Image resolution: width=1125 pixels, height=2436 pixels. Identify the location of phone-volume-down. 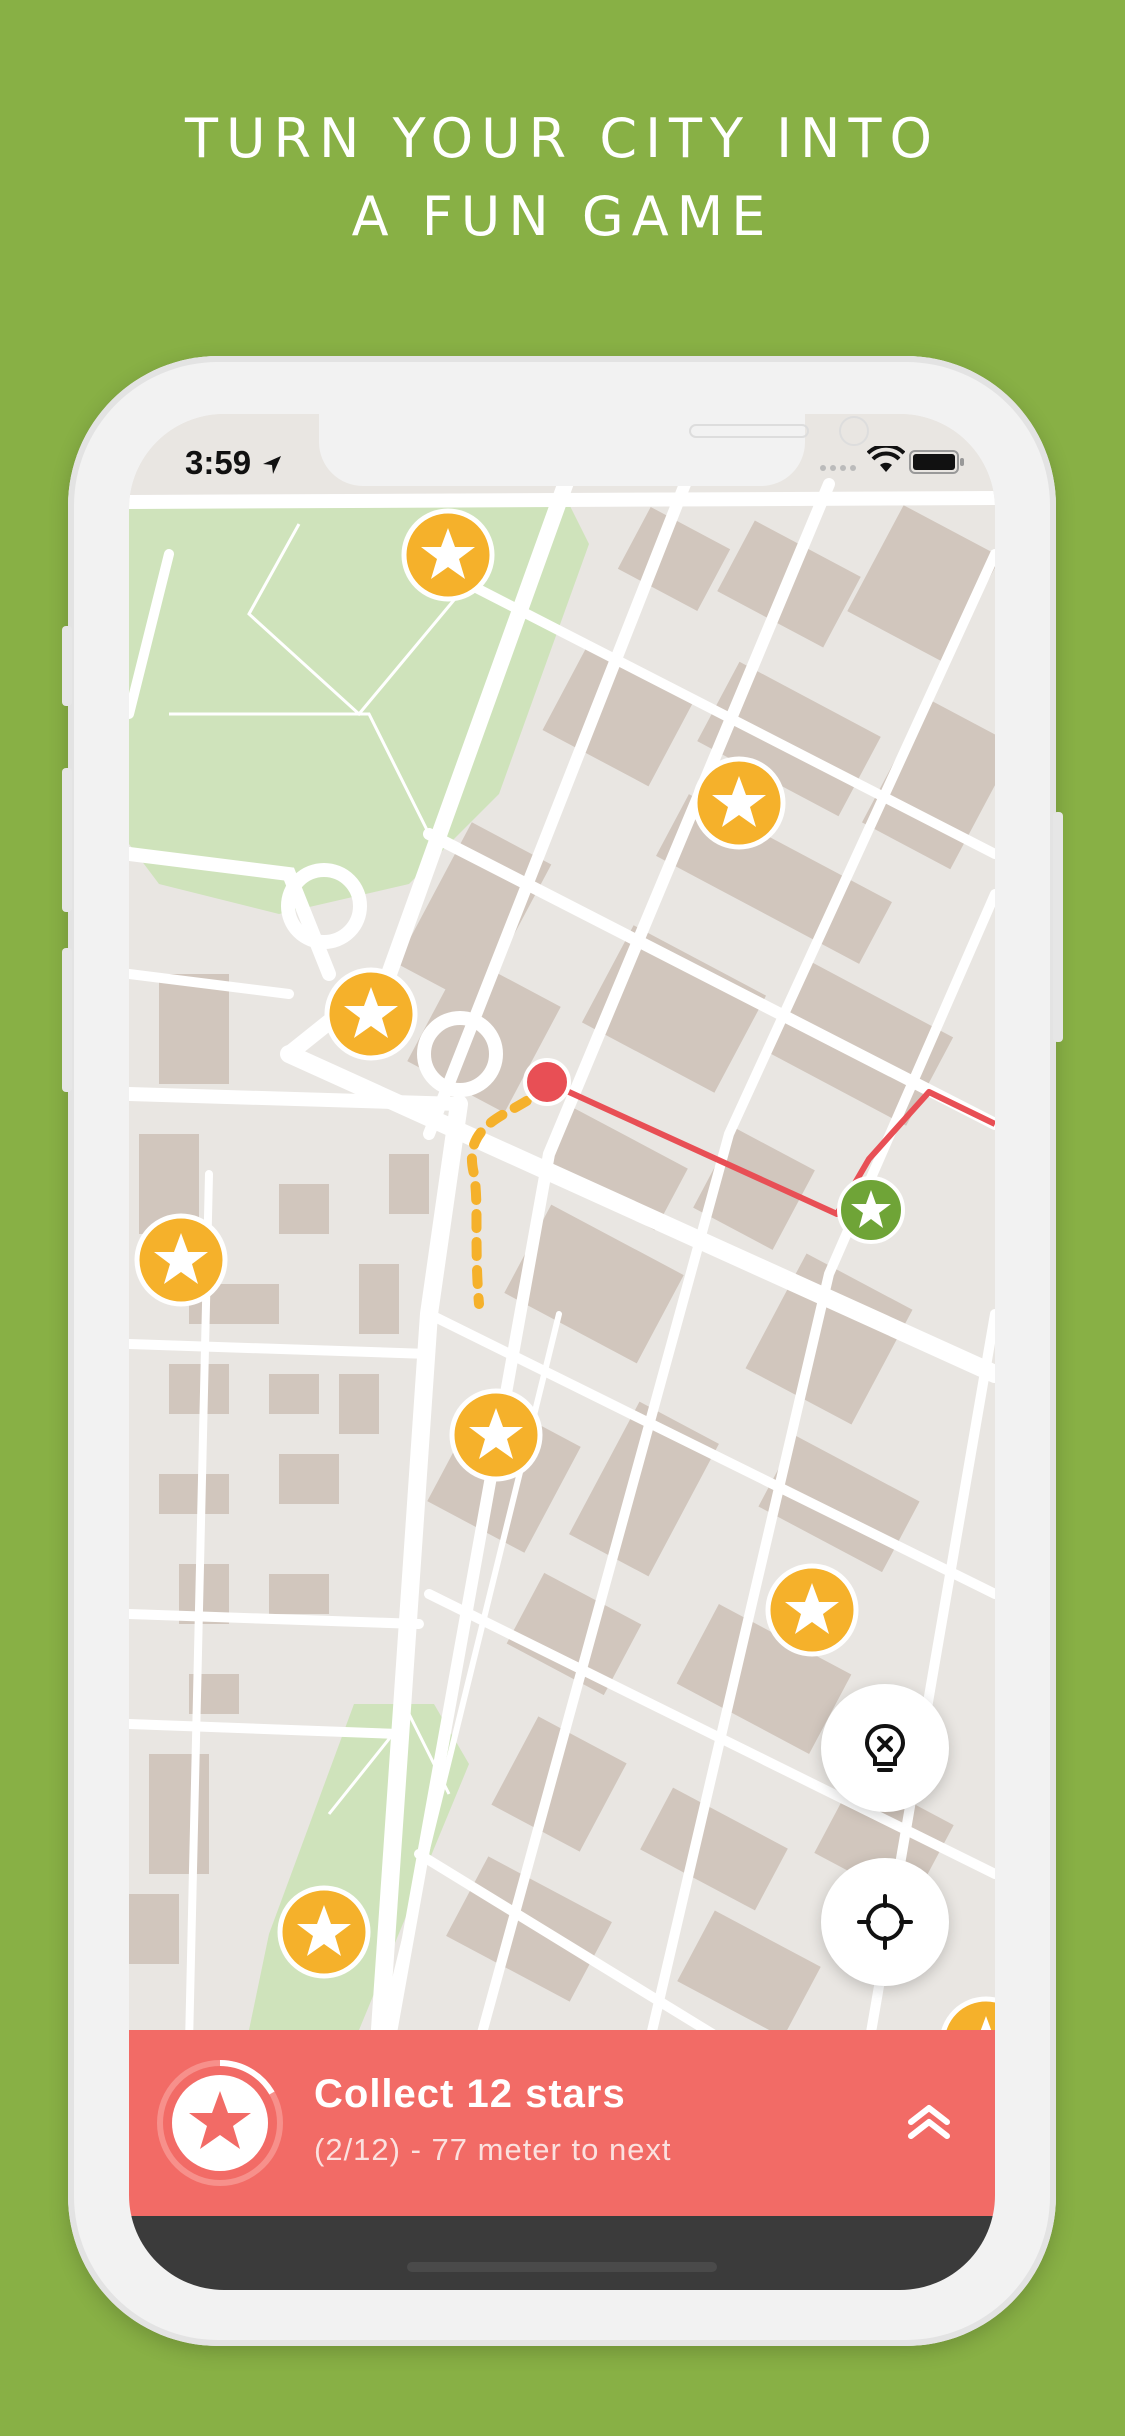
(67, 1020).